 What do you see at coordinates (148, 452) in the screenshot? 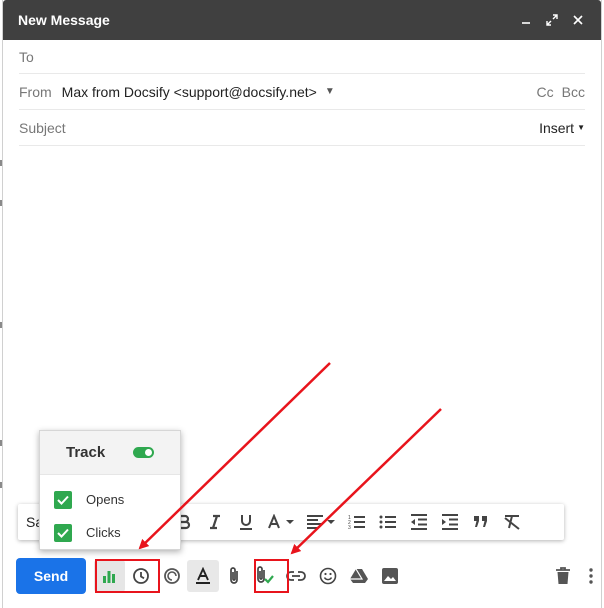
I see `toggle-knob` at bounding box center [148, 452].